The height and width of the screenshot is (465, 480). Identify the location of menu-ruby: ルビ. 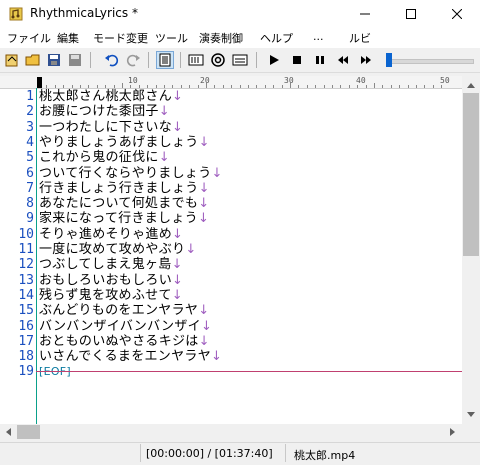
(360, 38).